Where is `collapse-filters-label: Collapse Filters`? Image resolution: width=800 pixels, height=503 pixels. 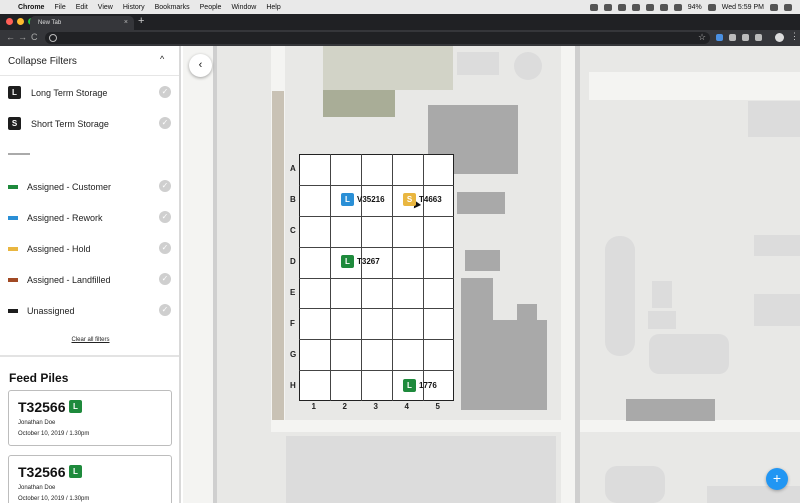
collapse-filters-label: Collapse Filters is located at coordinates (42, 61).